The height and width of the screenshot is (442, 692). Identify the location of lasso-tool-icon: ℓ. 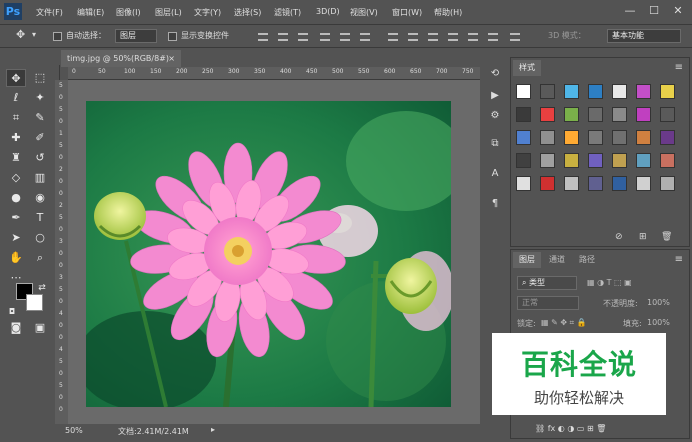
(16, 98).